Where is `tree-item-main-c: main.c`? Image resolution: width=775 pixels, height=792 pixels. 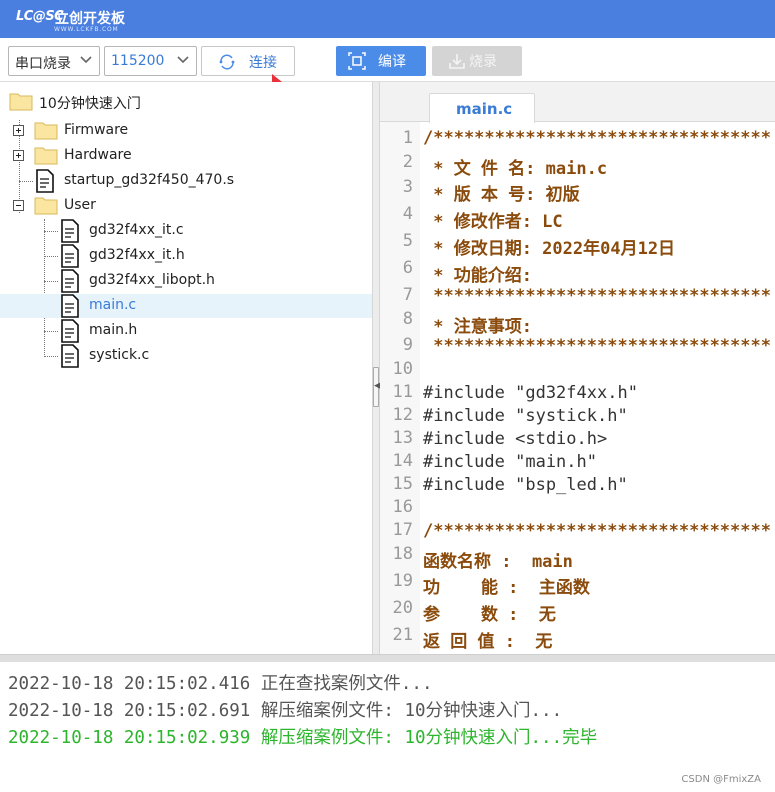 tree-item-main-c: main.c is located at coordinates (186, 306).